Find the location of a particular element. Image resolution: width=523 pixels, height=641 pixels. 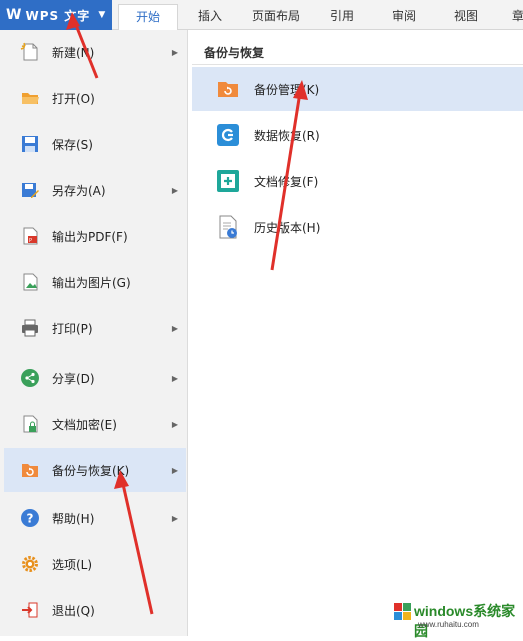

menu-item-label: 打开(O) is located at coordinates (73, 98).